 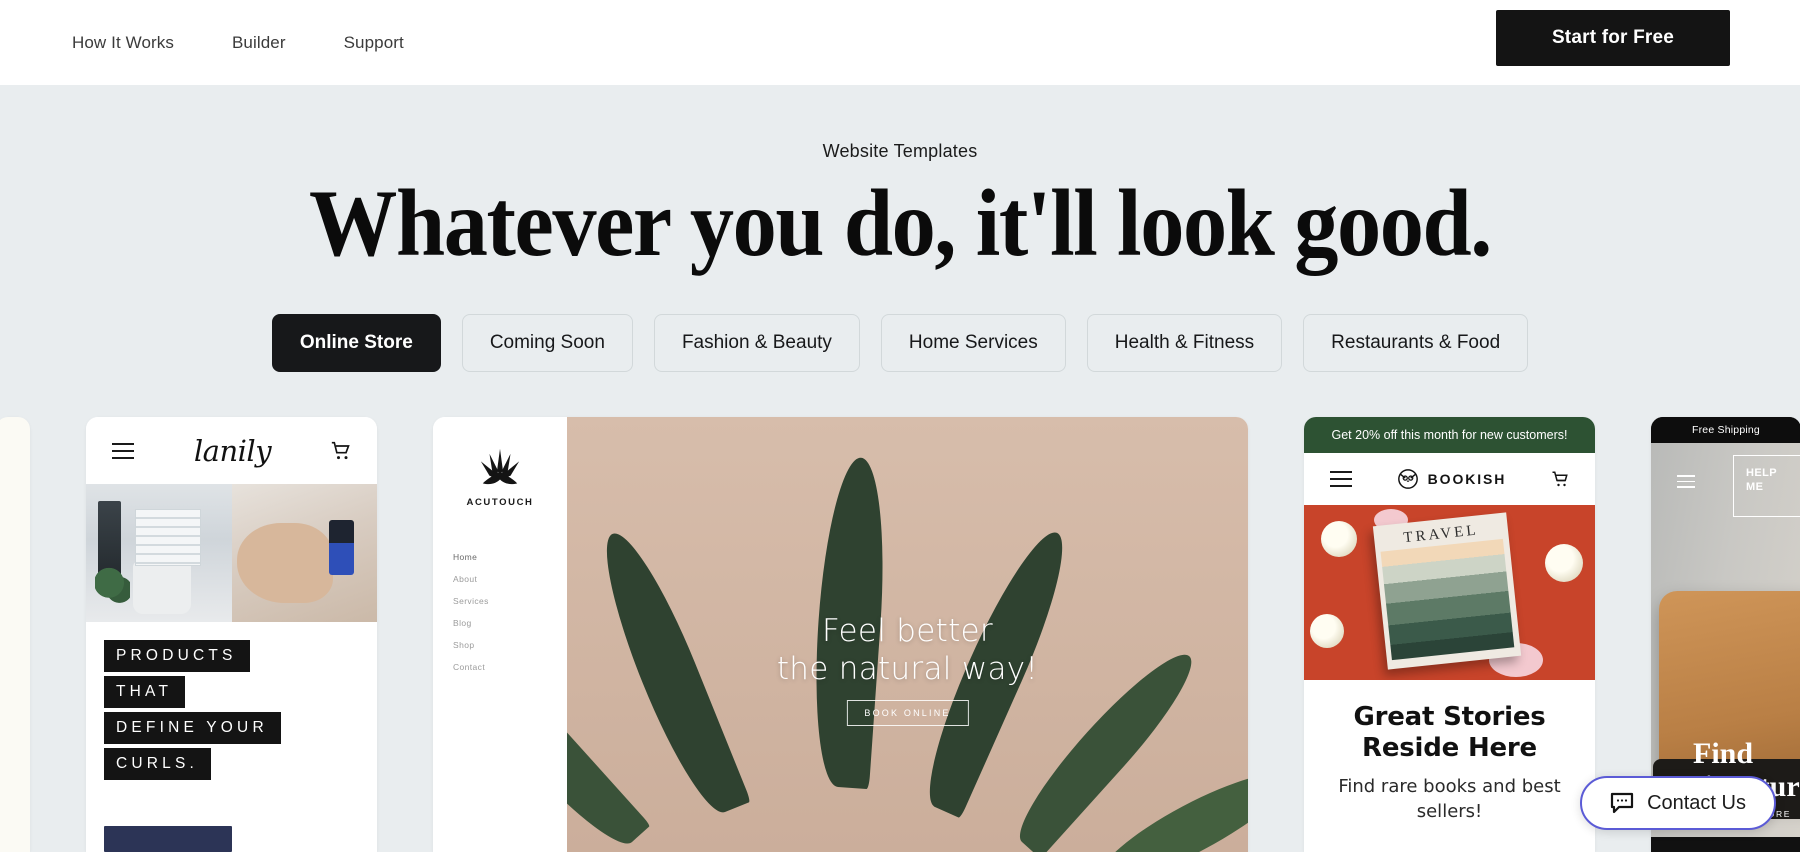 What do you see at coordinates (756, 342) in the screenshot?
I see `filter-pill-fashion-beauty: Fashion & Beauty` at bounding box center [756, 342].